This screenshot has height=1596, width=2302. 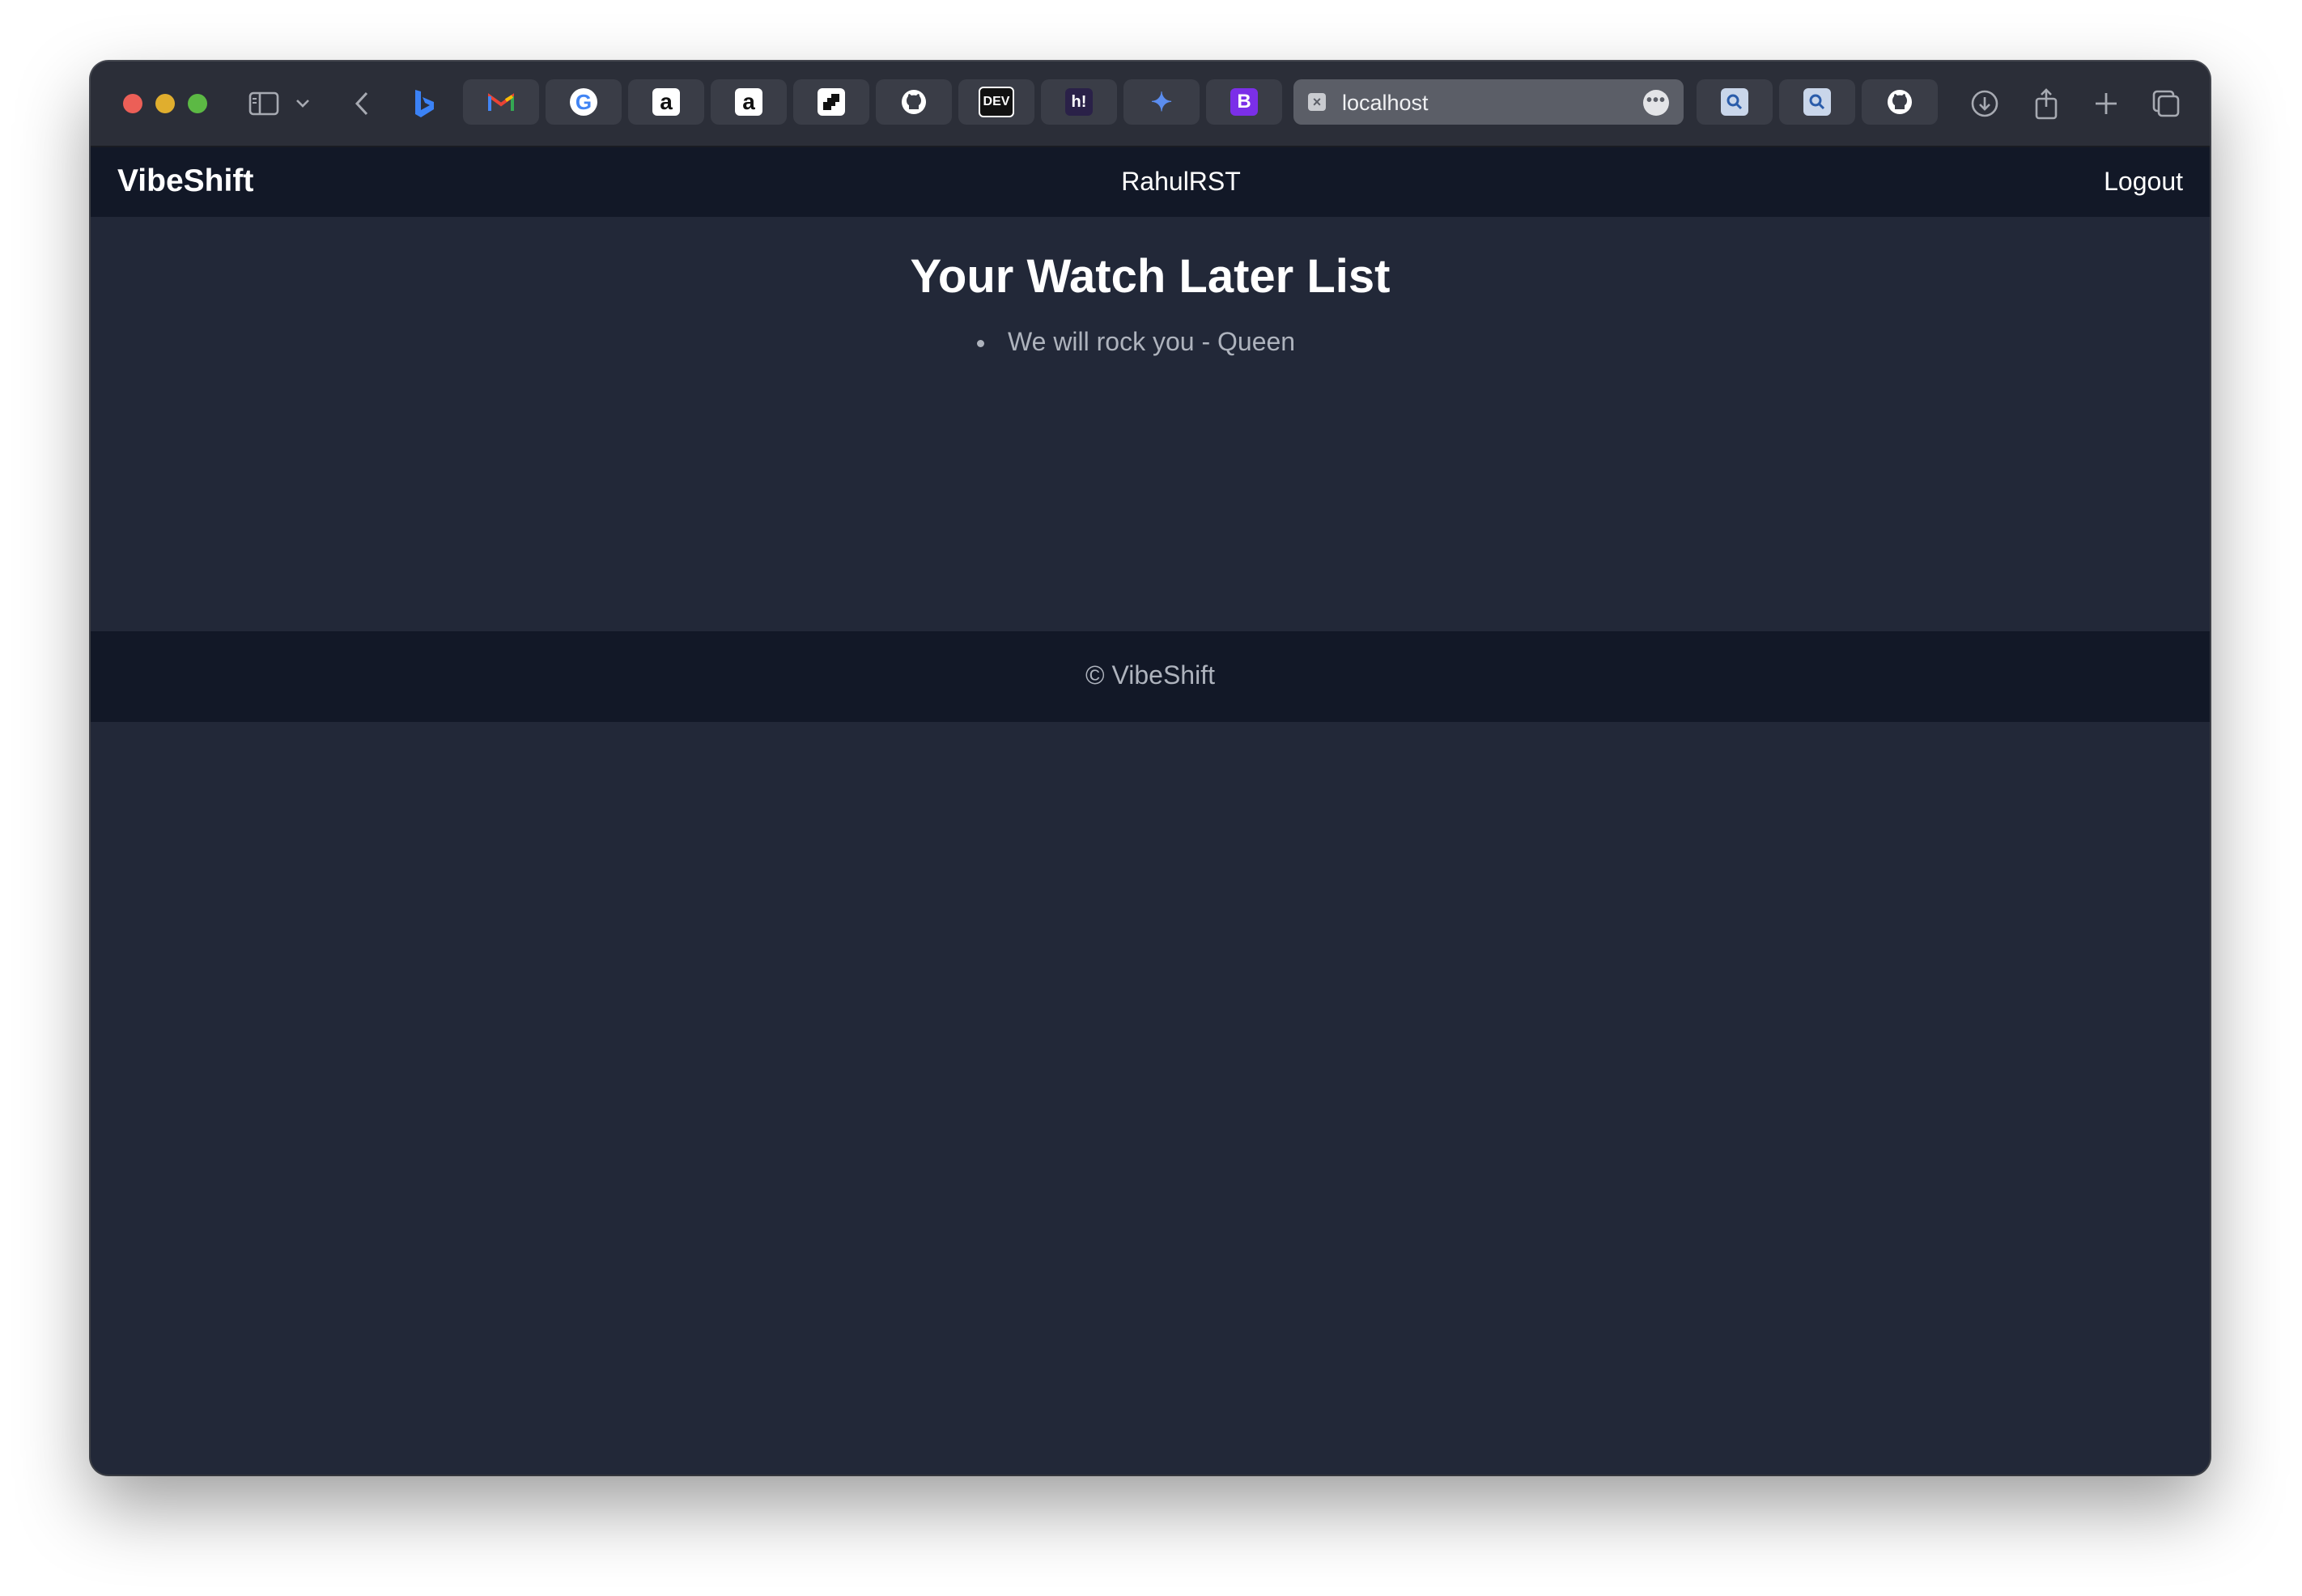 I want to click on google-bookmark: G, so click(x=584, y=102).